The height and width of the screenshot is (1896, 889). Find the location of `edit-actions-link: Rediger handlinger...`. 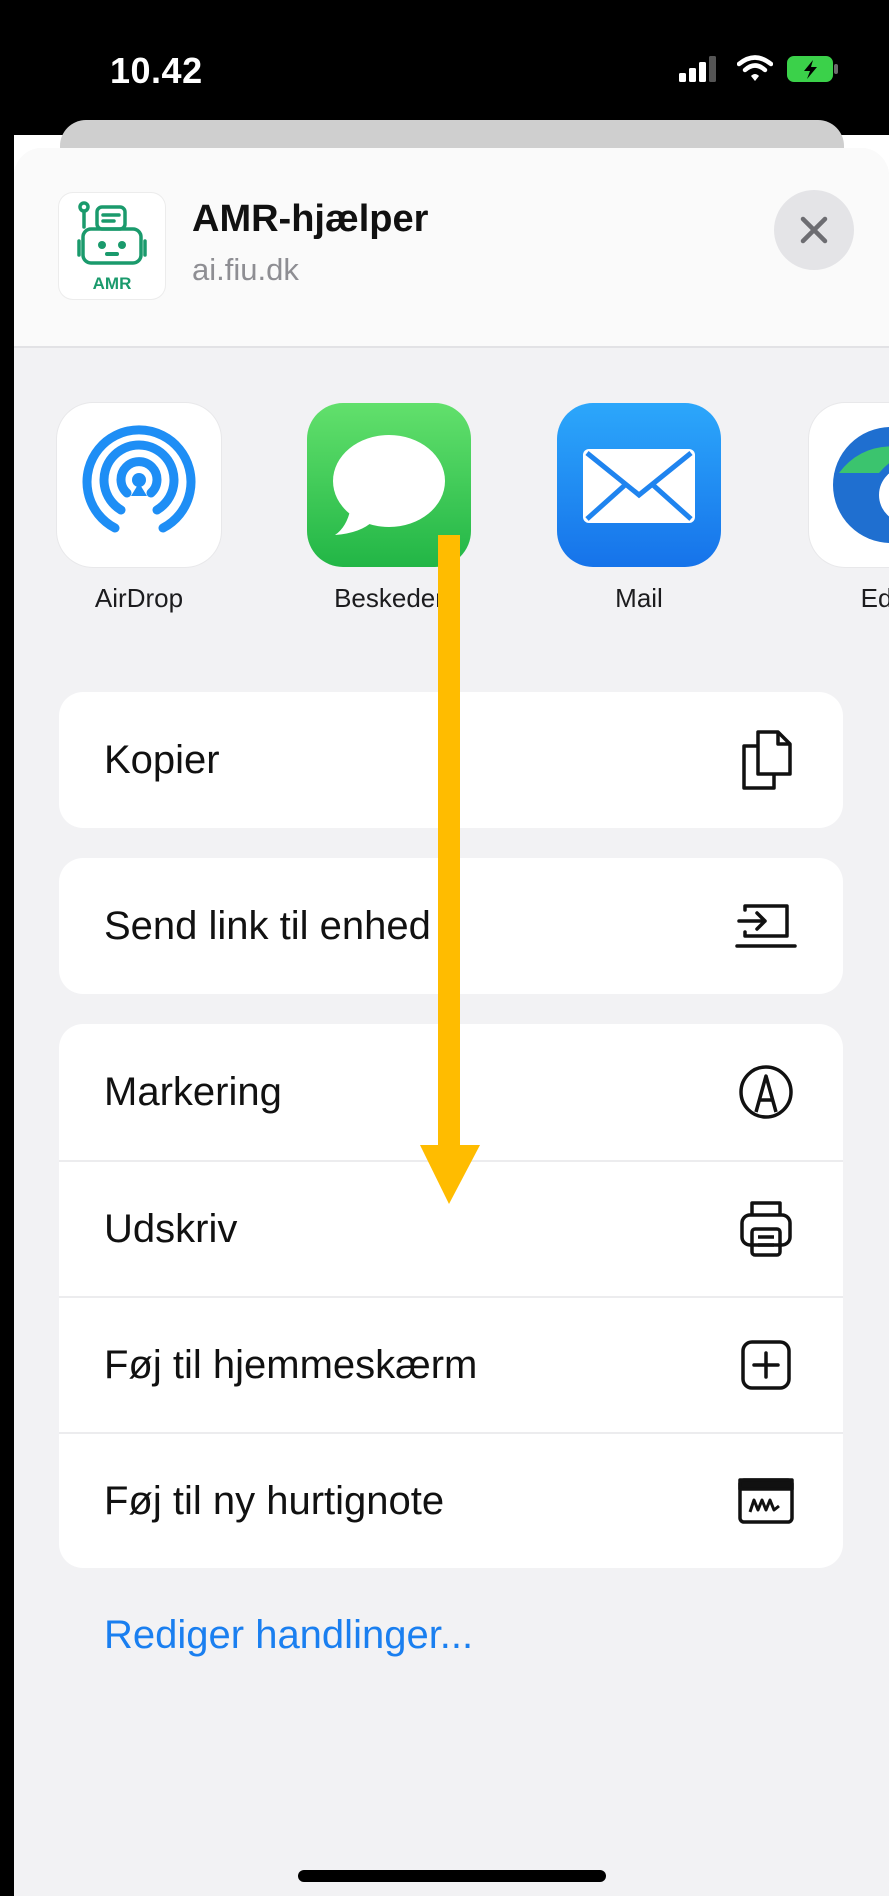

edit-actions-link: Rediger handlinger... is located at coordinates (288, 1635).